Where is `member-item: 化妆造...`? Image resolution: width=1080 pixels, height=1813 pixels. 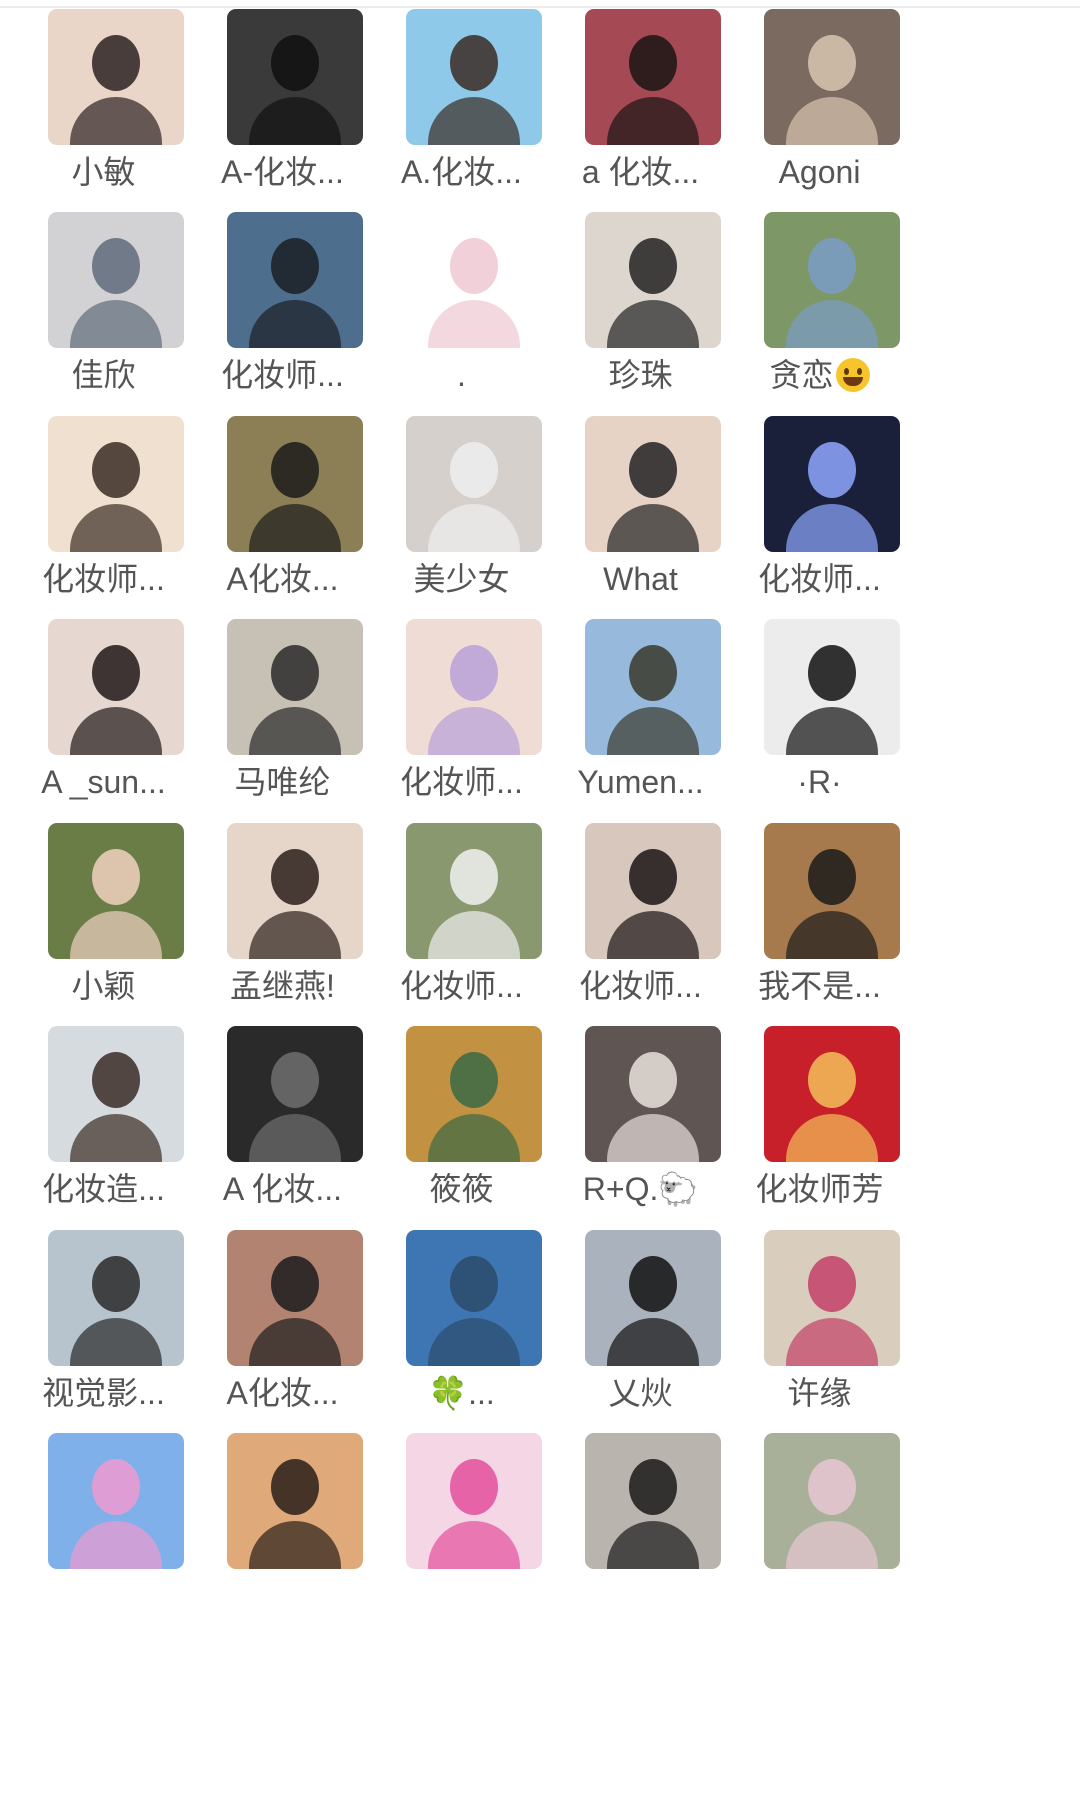
member-item: 化妆造... is located at coordinates (103, 1134).